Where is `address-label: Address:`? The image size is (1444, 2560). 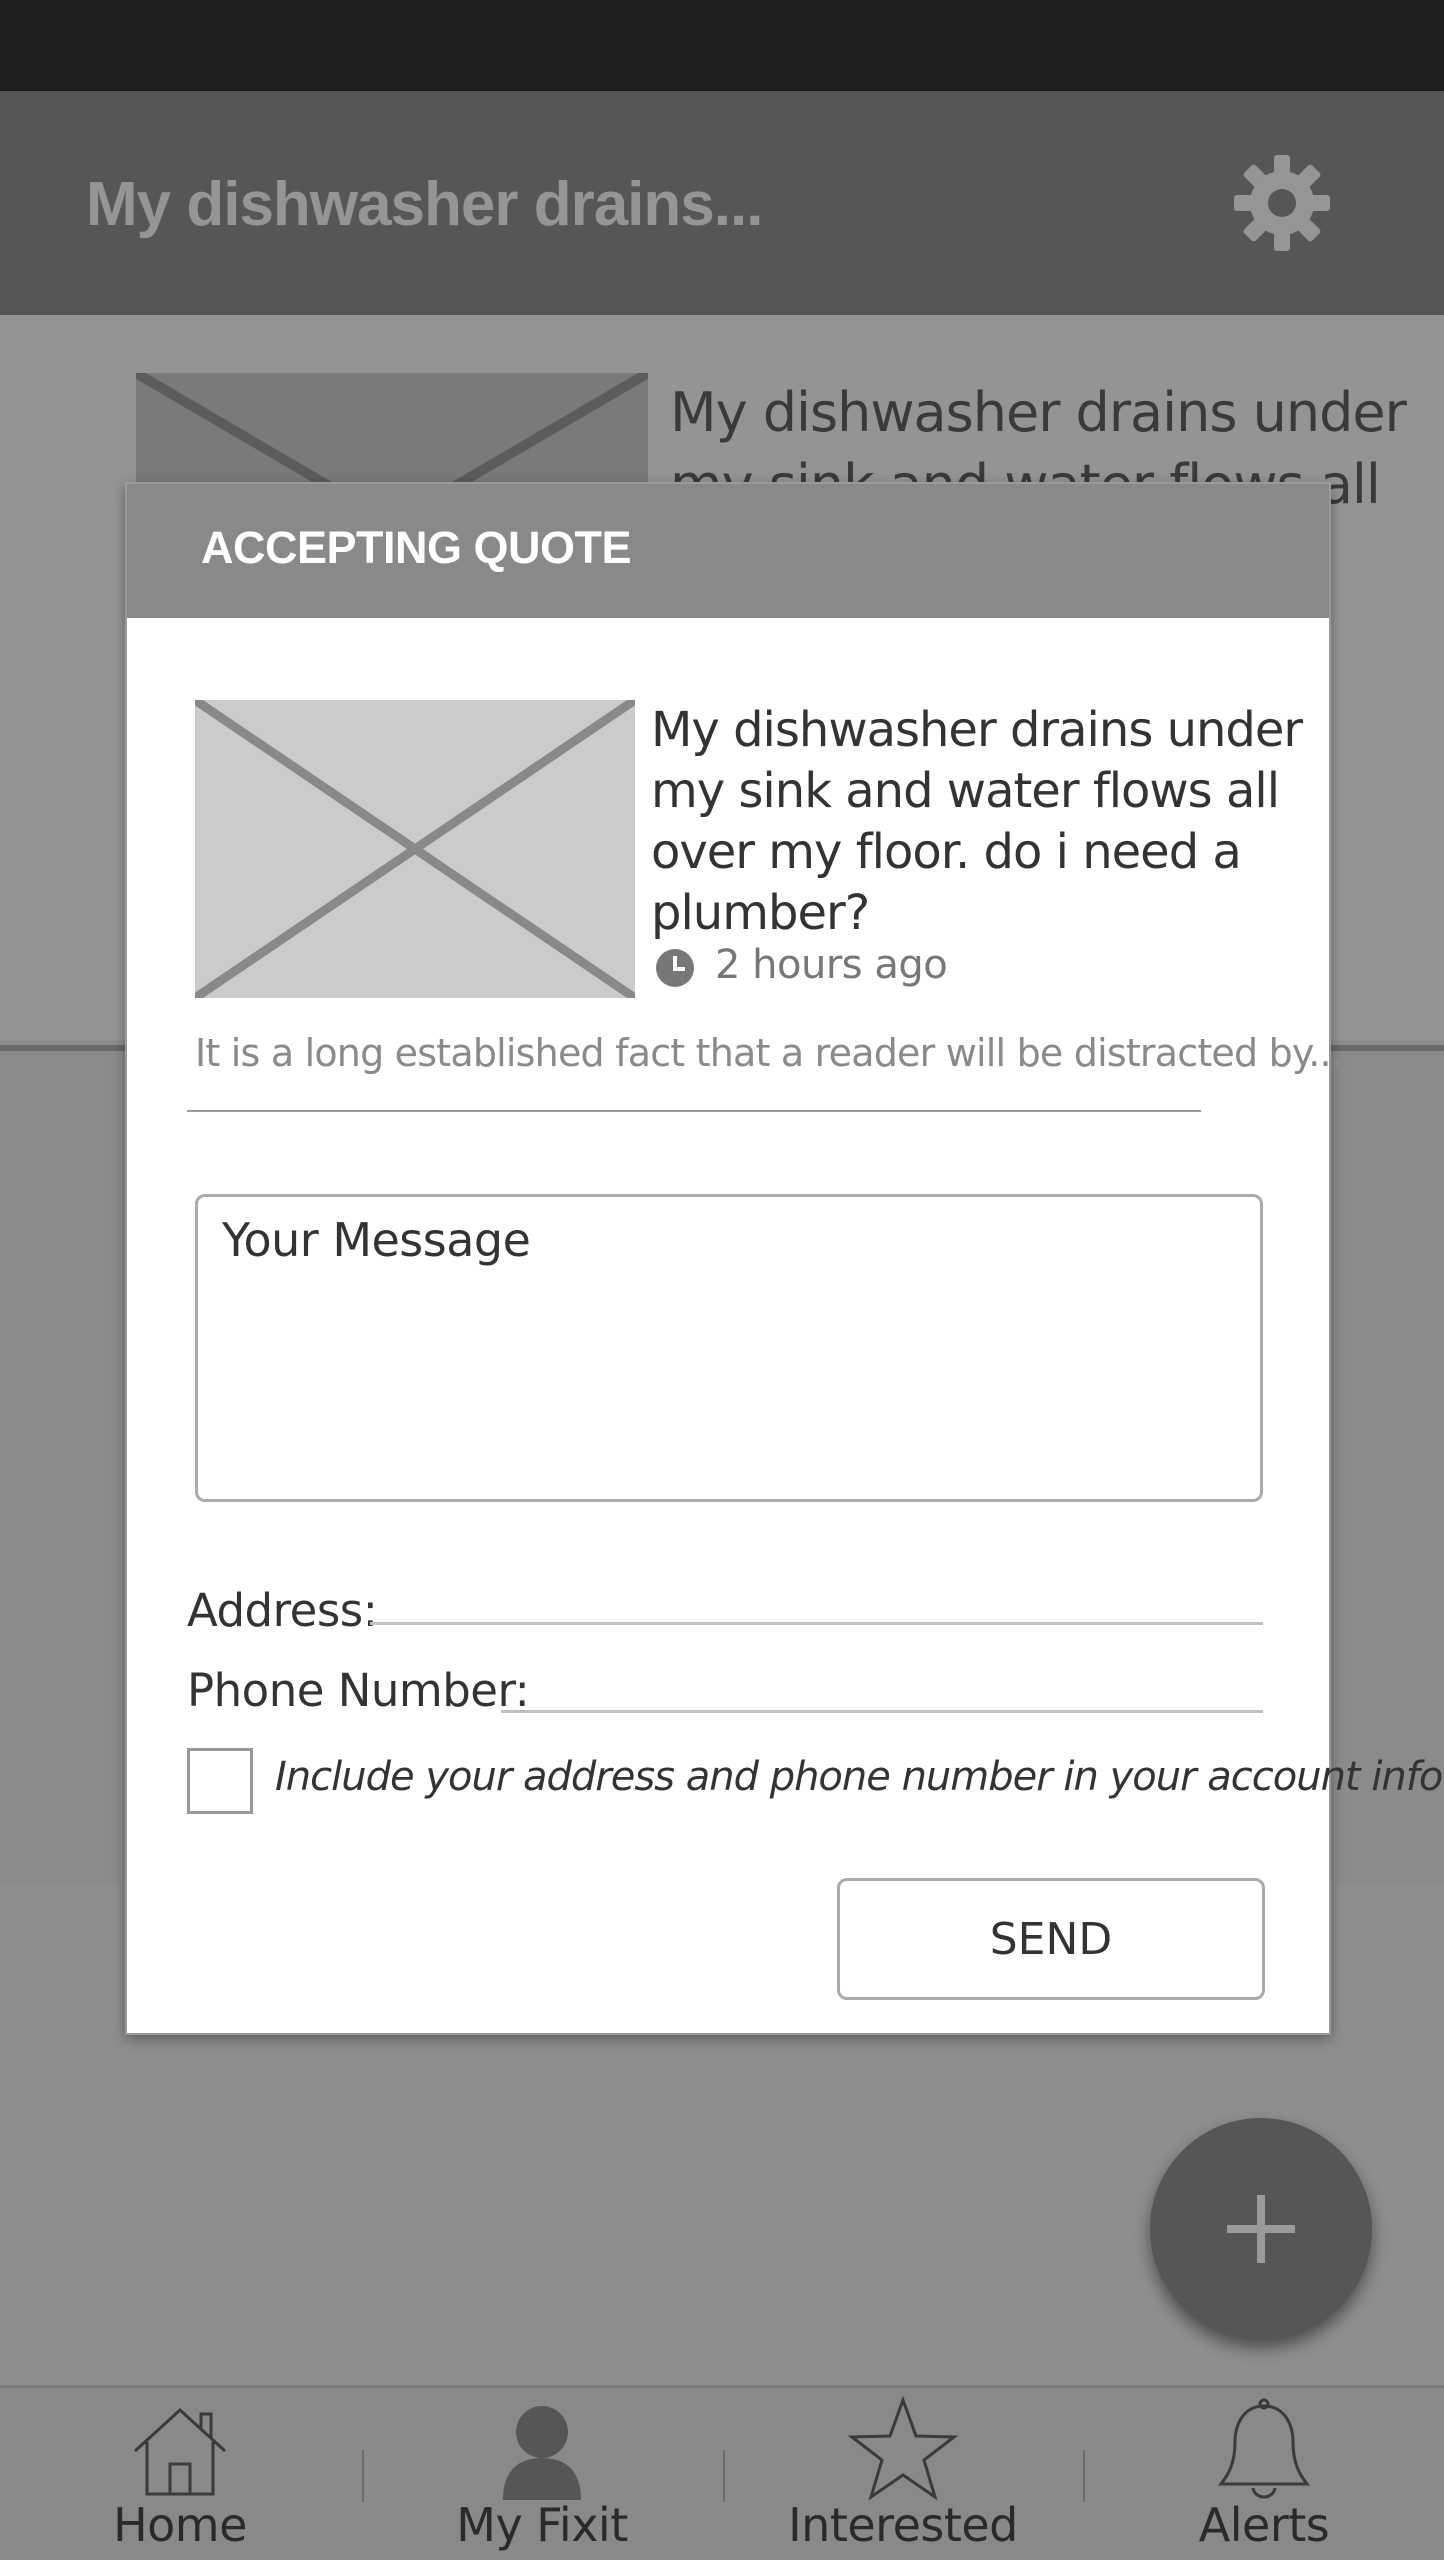 address-label: Address: is located at coordinates (282, 1610).